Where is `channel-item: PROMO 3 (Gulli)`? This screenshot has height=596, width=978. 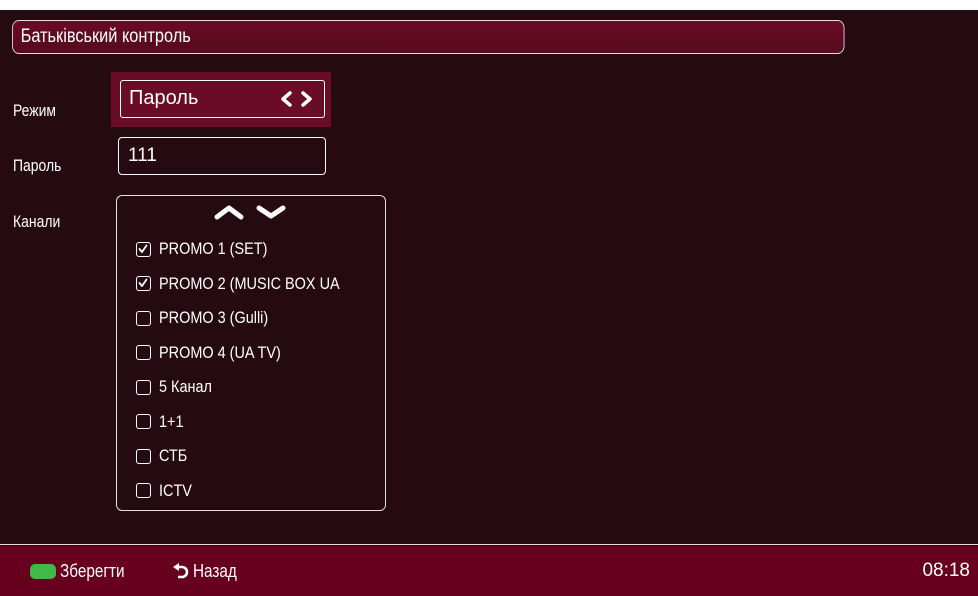
channel-item: PROMO 3 (Gulli) is located at coordinates (254, 318).